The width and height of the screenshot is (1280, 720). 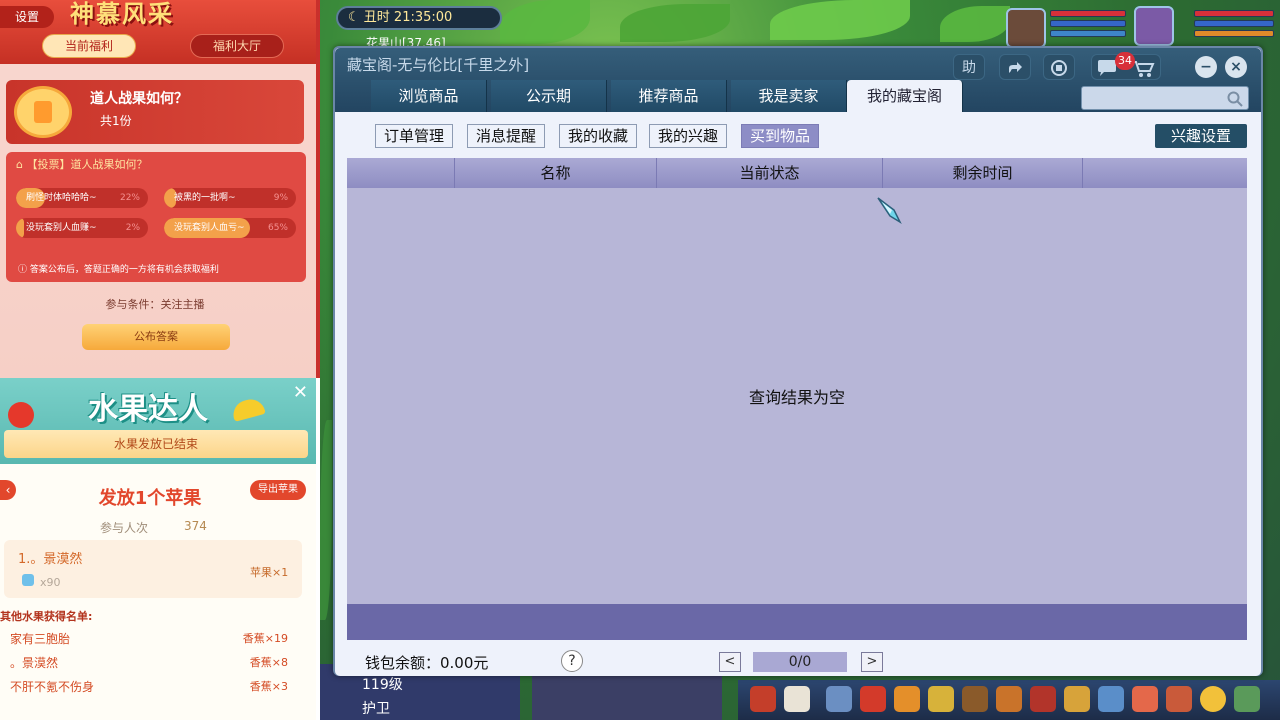 I want to click on vote-title: ⌂ 【投票】道人战果如何？, so click(x=81, y=164).